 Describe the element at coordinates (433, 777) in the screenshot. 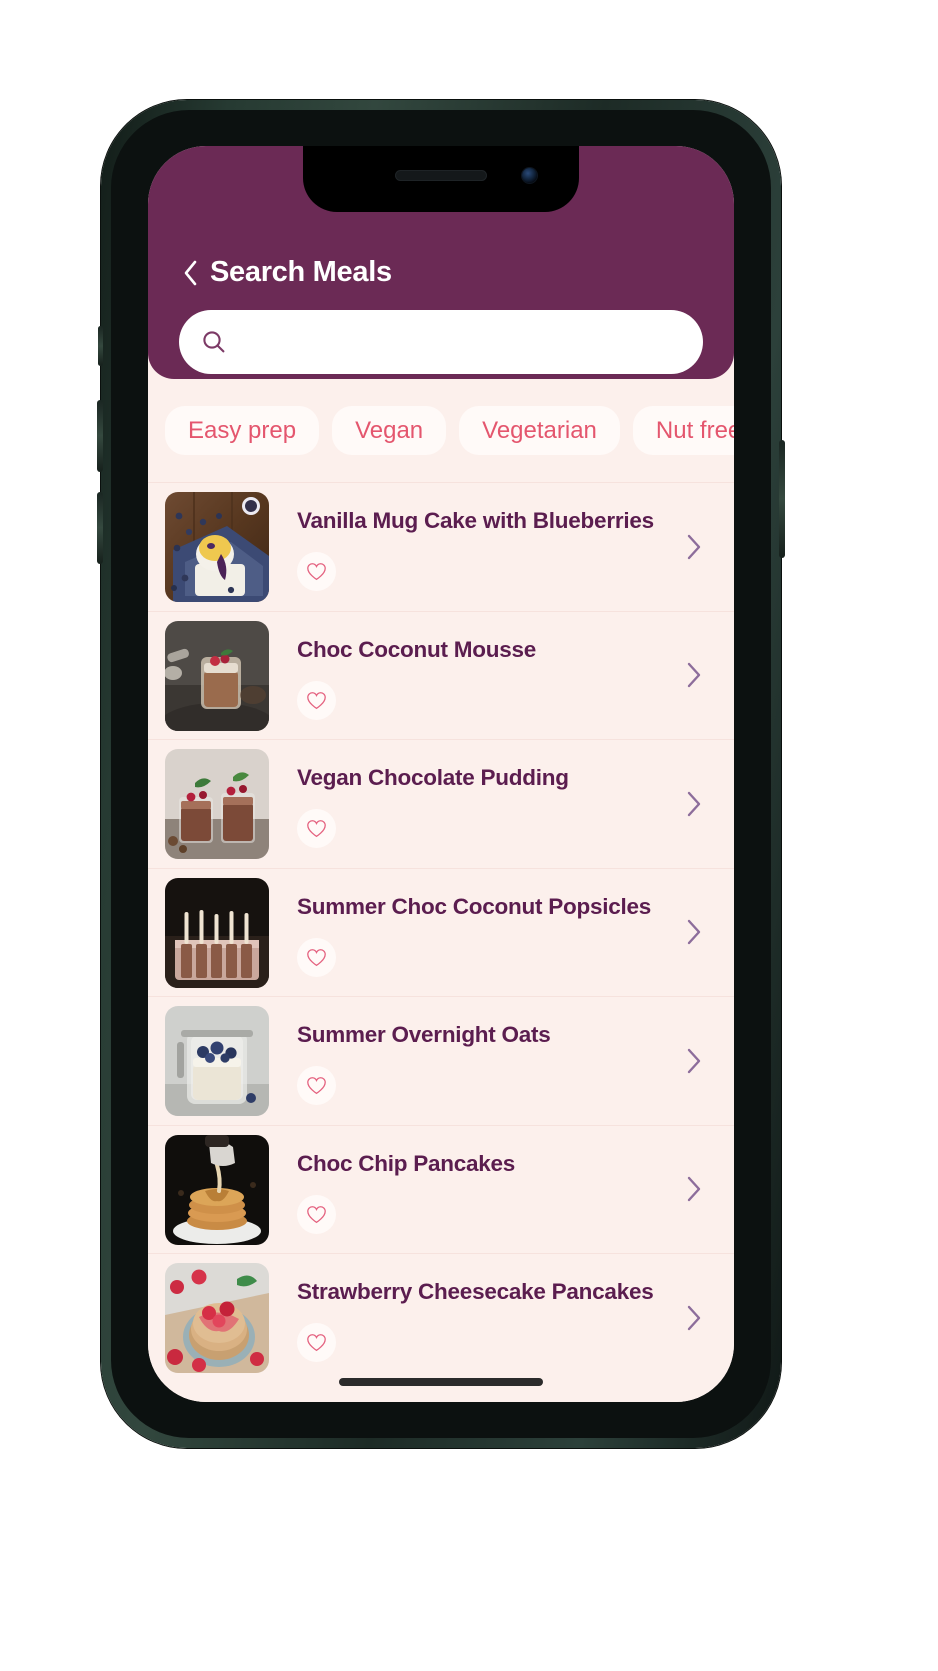

I see `meal-title: Vegan Chocolate Pudding` at that location.